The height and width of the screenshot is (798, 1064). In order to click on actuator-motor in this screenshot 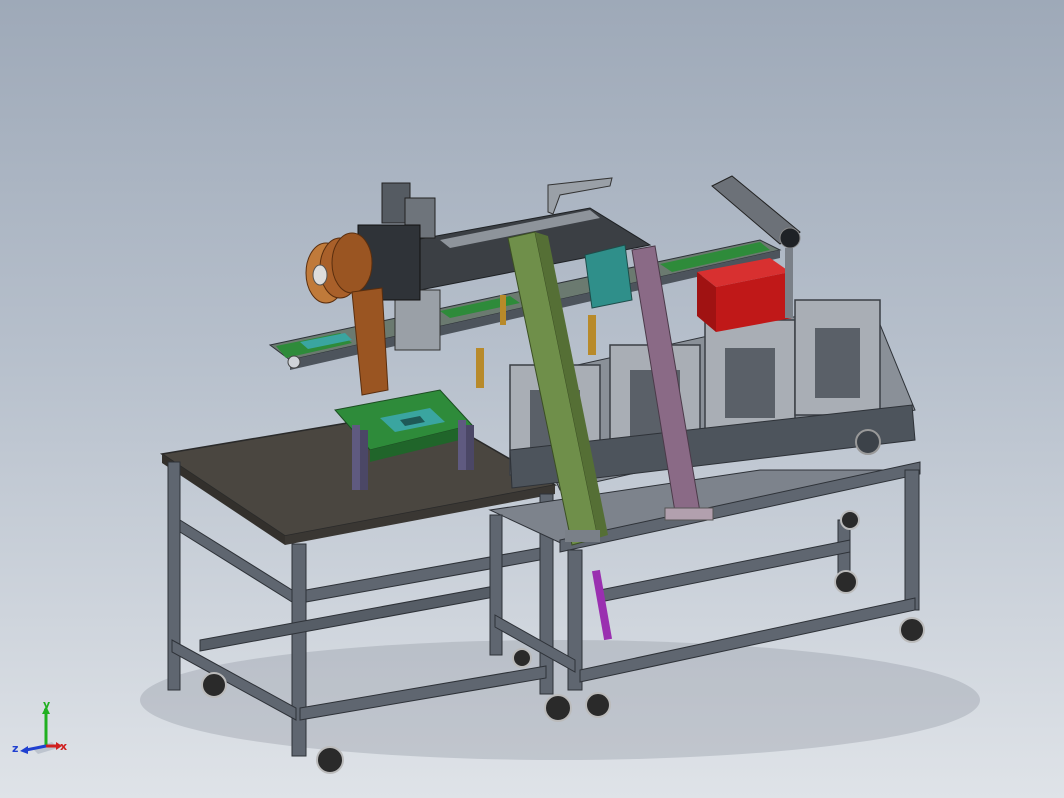, I will do `click(790, 238)`.